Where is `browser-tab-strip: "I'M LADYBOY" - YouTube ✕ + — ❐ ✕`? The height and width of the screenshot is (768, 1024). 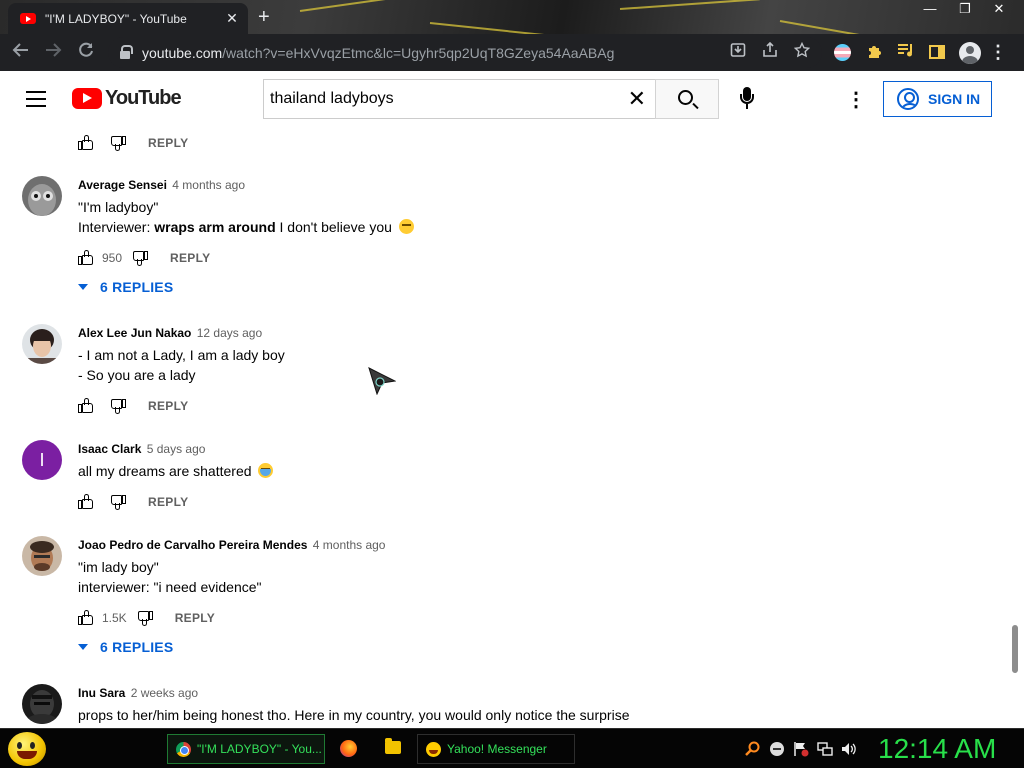
browser-tab-strip: "I'M LADYBOY" - YouTube ✕ + — ❐ ✕ is located at coordinates (512, 17).